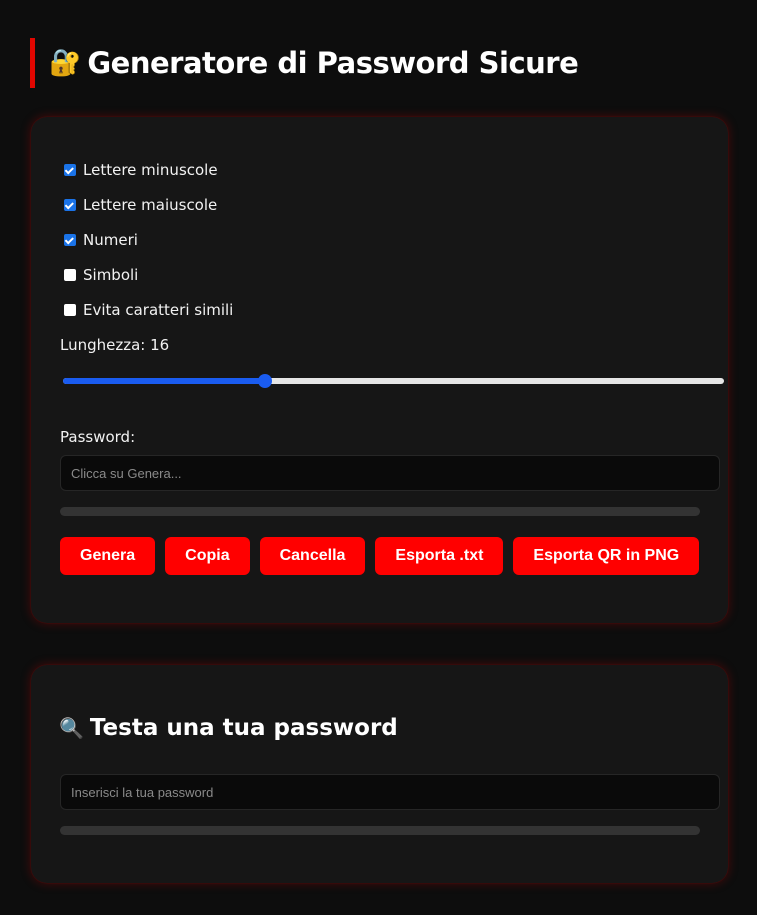  Describe the element at coordinates (108, 556) in the screenshot. I see `generate-button: Genera` at that location.